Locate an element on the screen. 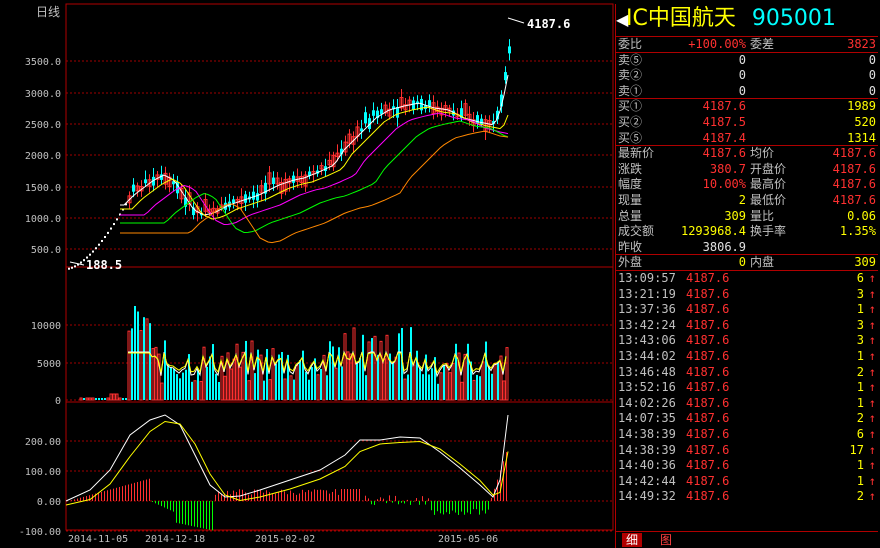 The width and height of the screenshot is (880, 548). tick-volume: 1 is located at coordinates (860, 402).